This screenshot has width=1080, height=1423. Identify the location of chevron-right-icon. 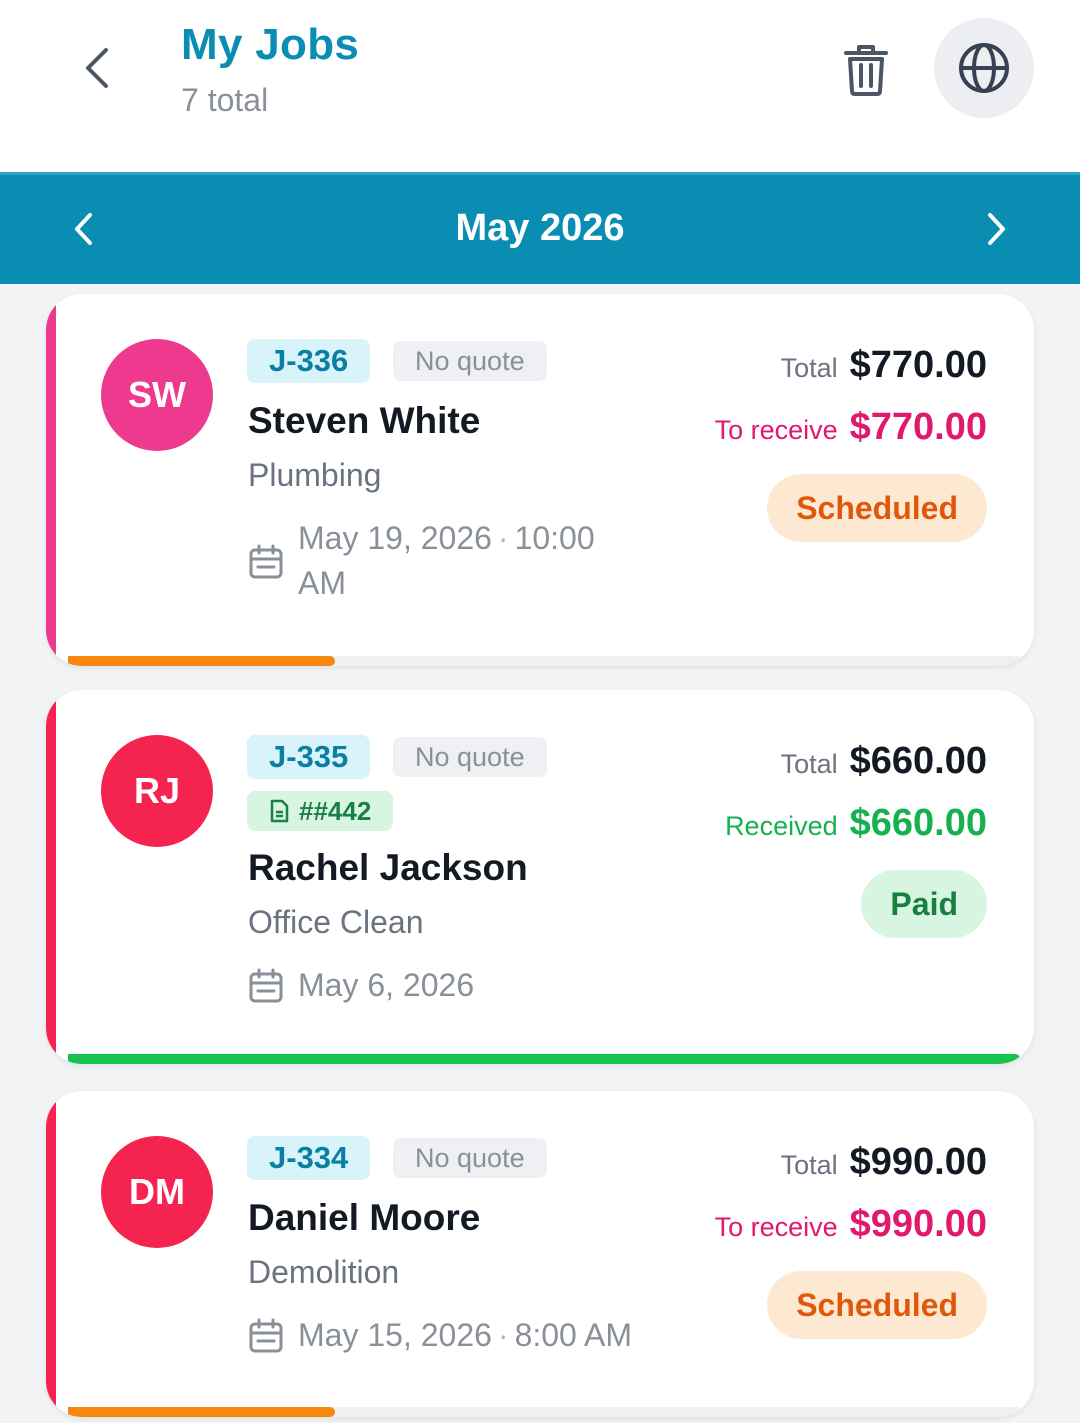
(996, 229).